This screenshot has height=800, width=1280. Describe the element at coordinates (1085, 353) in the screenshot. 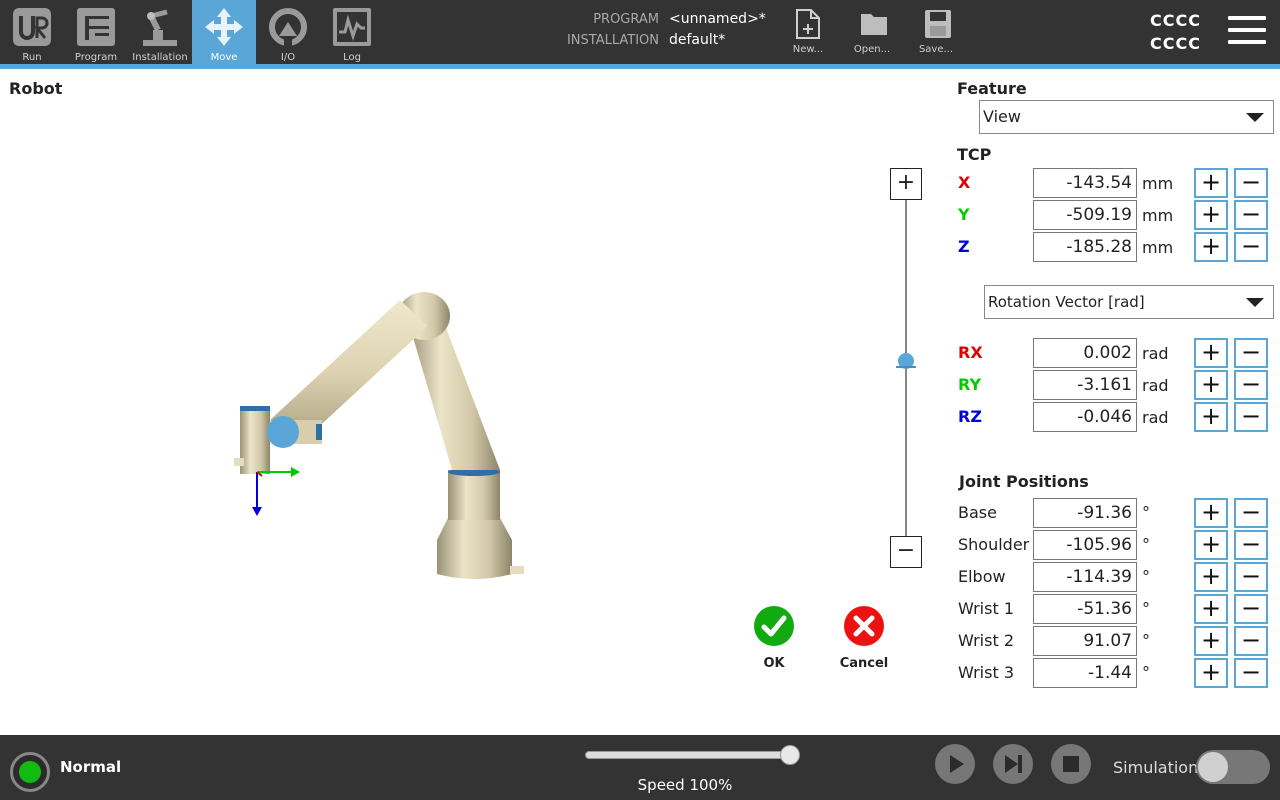

I see `tcp-rx-field: 0.002` at that location.